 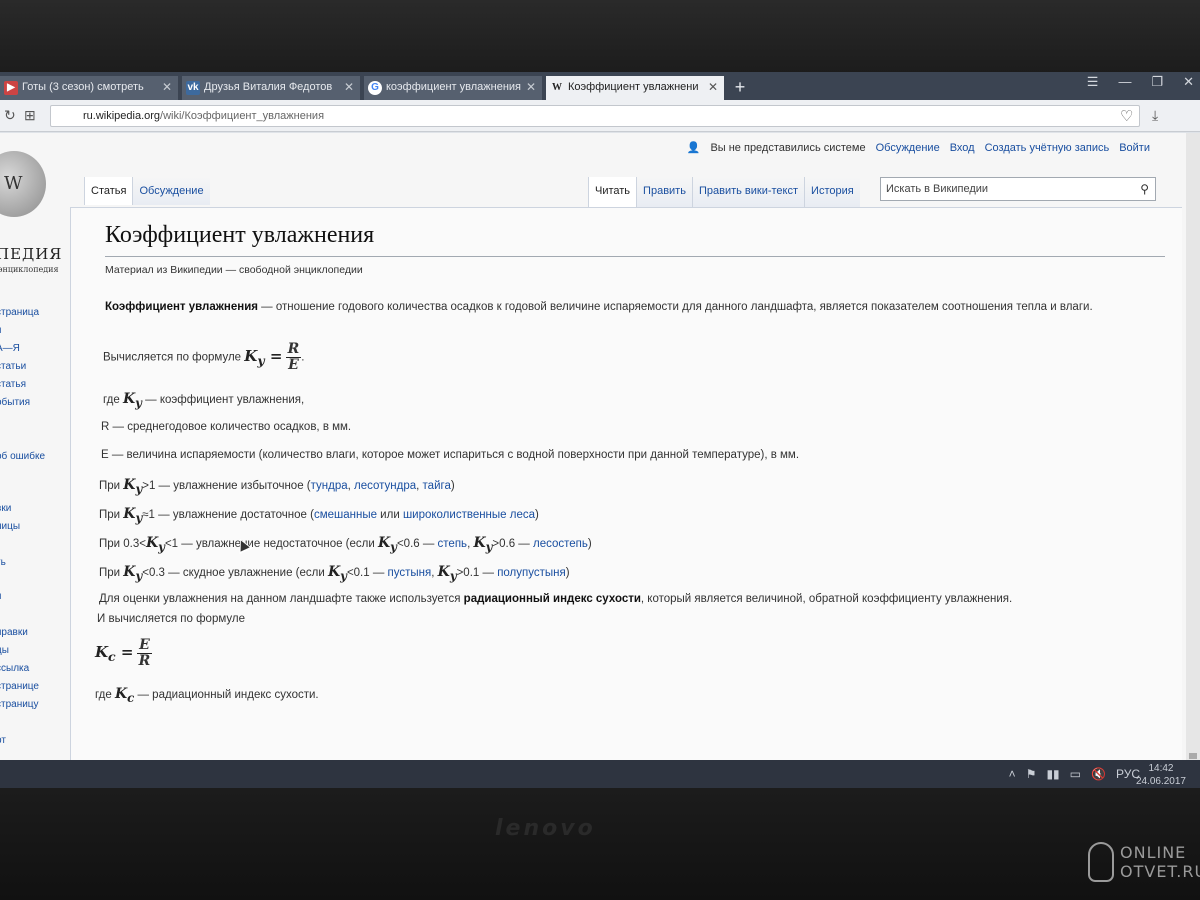 I want to click on talk-link: Обсуждение, so click(x=908, y=148).